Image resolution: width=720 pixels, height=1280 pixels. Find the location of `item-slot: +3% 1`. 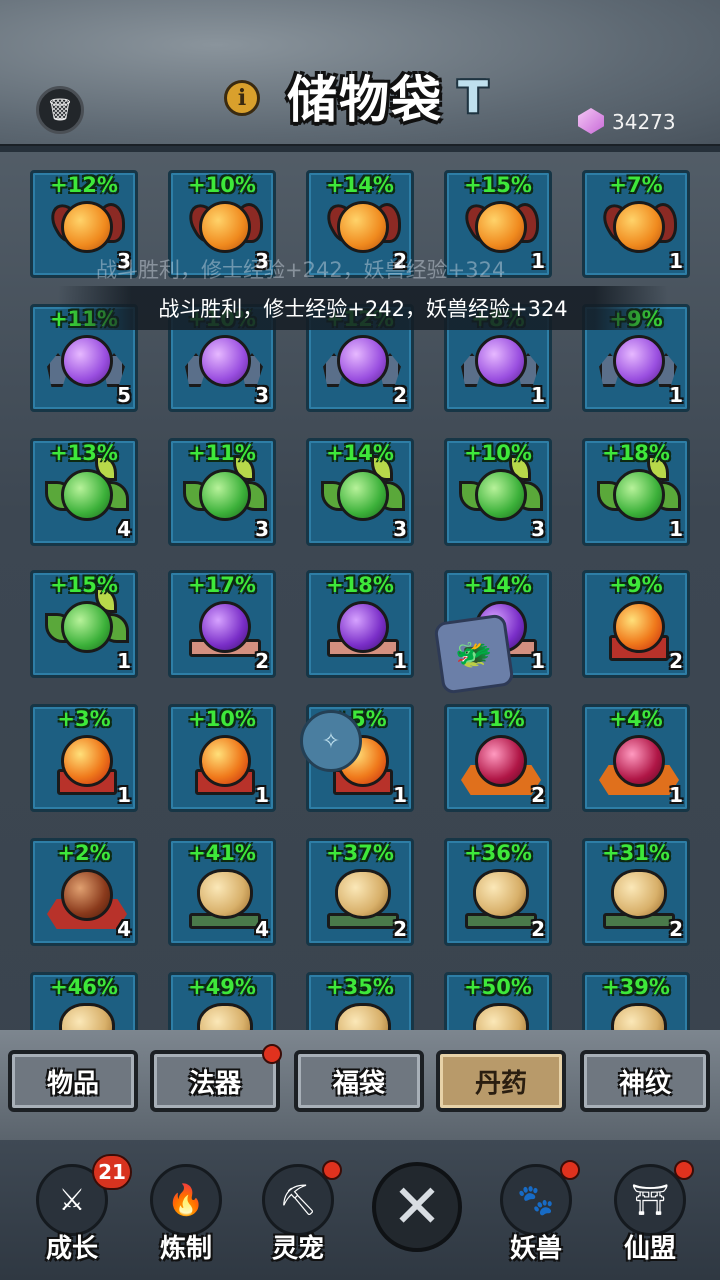

item-slot: +3% 1 is located at coordinates (84, 758).